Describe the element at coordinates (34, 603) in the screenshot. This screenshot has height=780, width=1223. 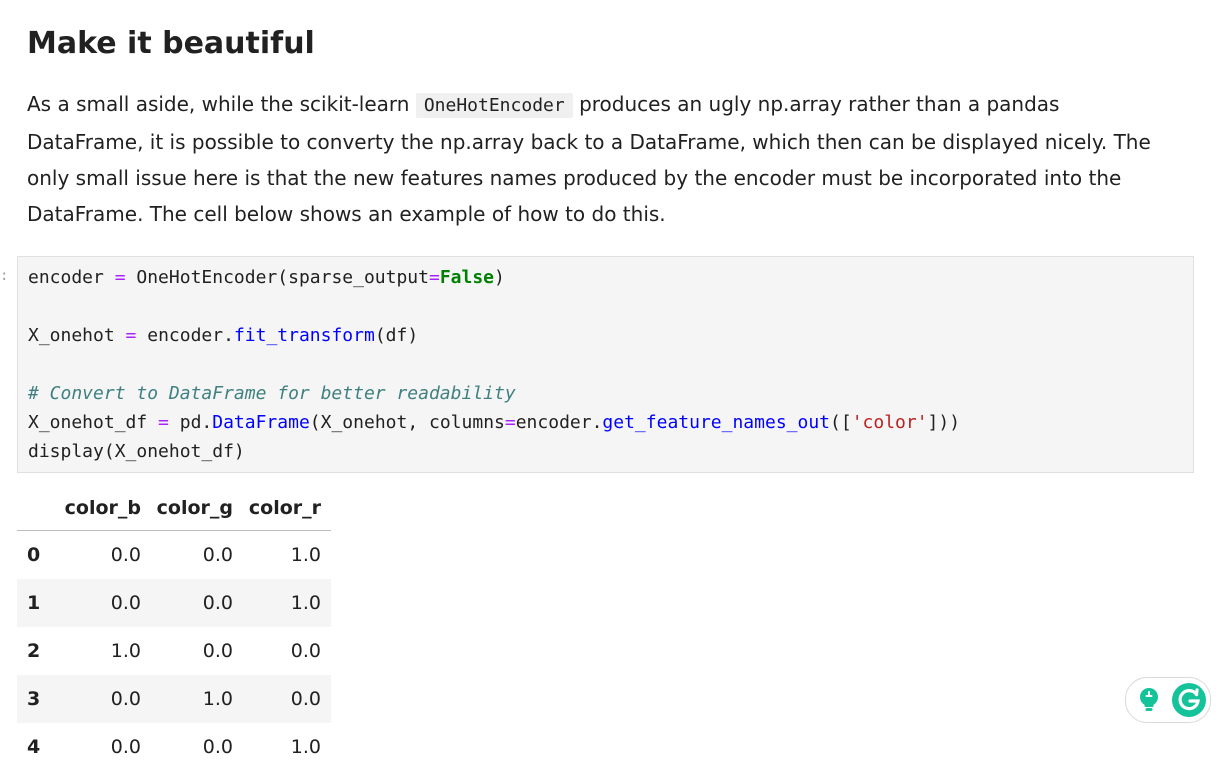
I see `row-index: 1` at that location.